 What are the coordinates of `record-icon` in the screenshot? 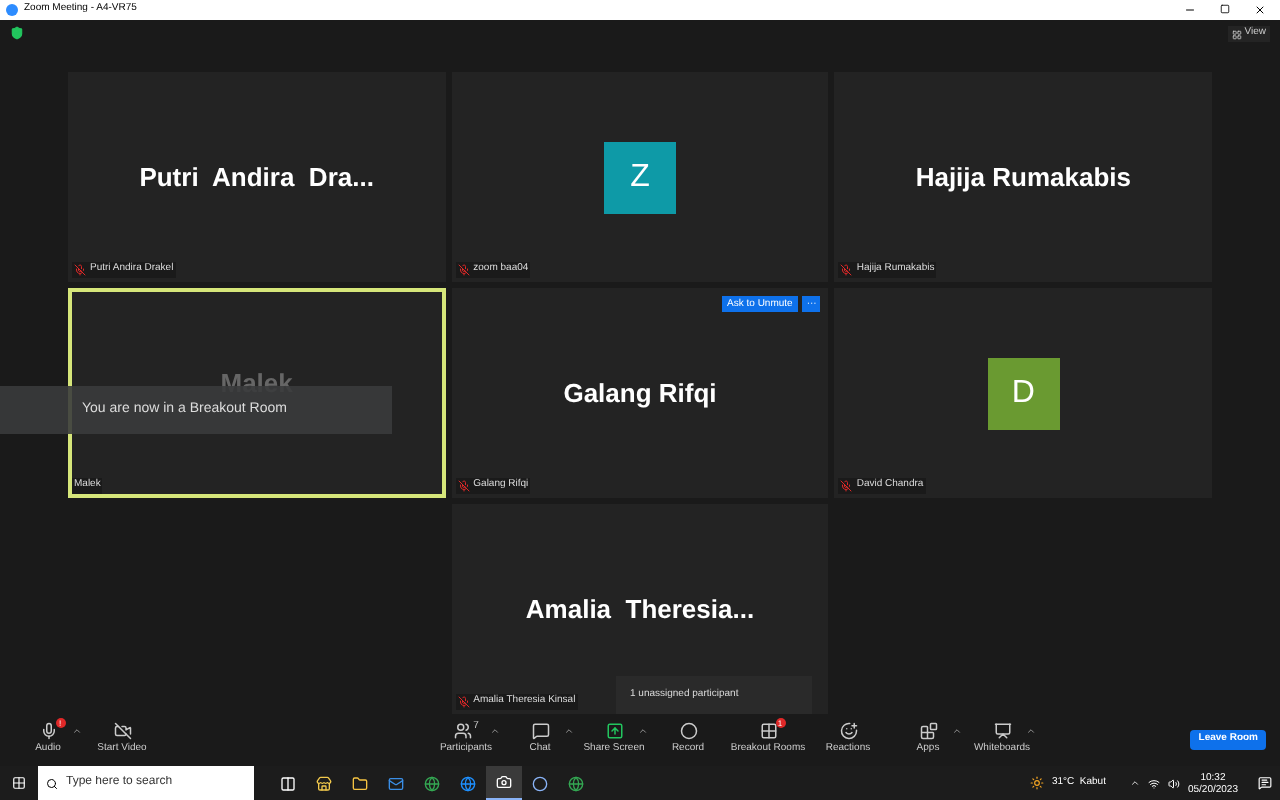 It's located at (688, 731).